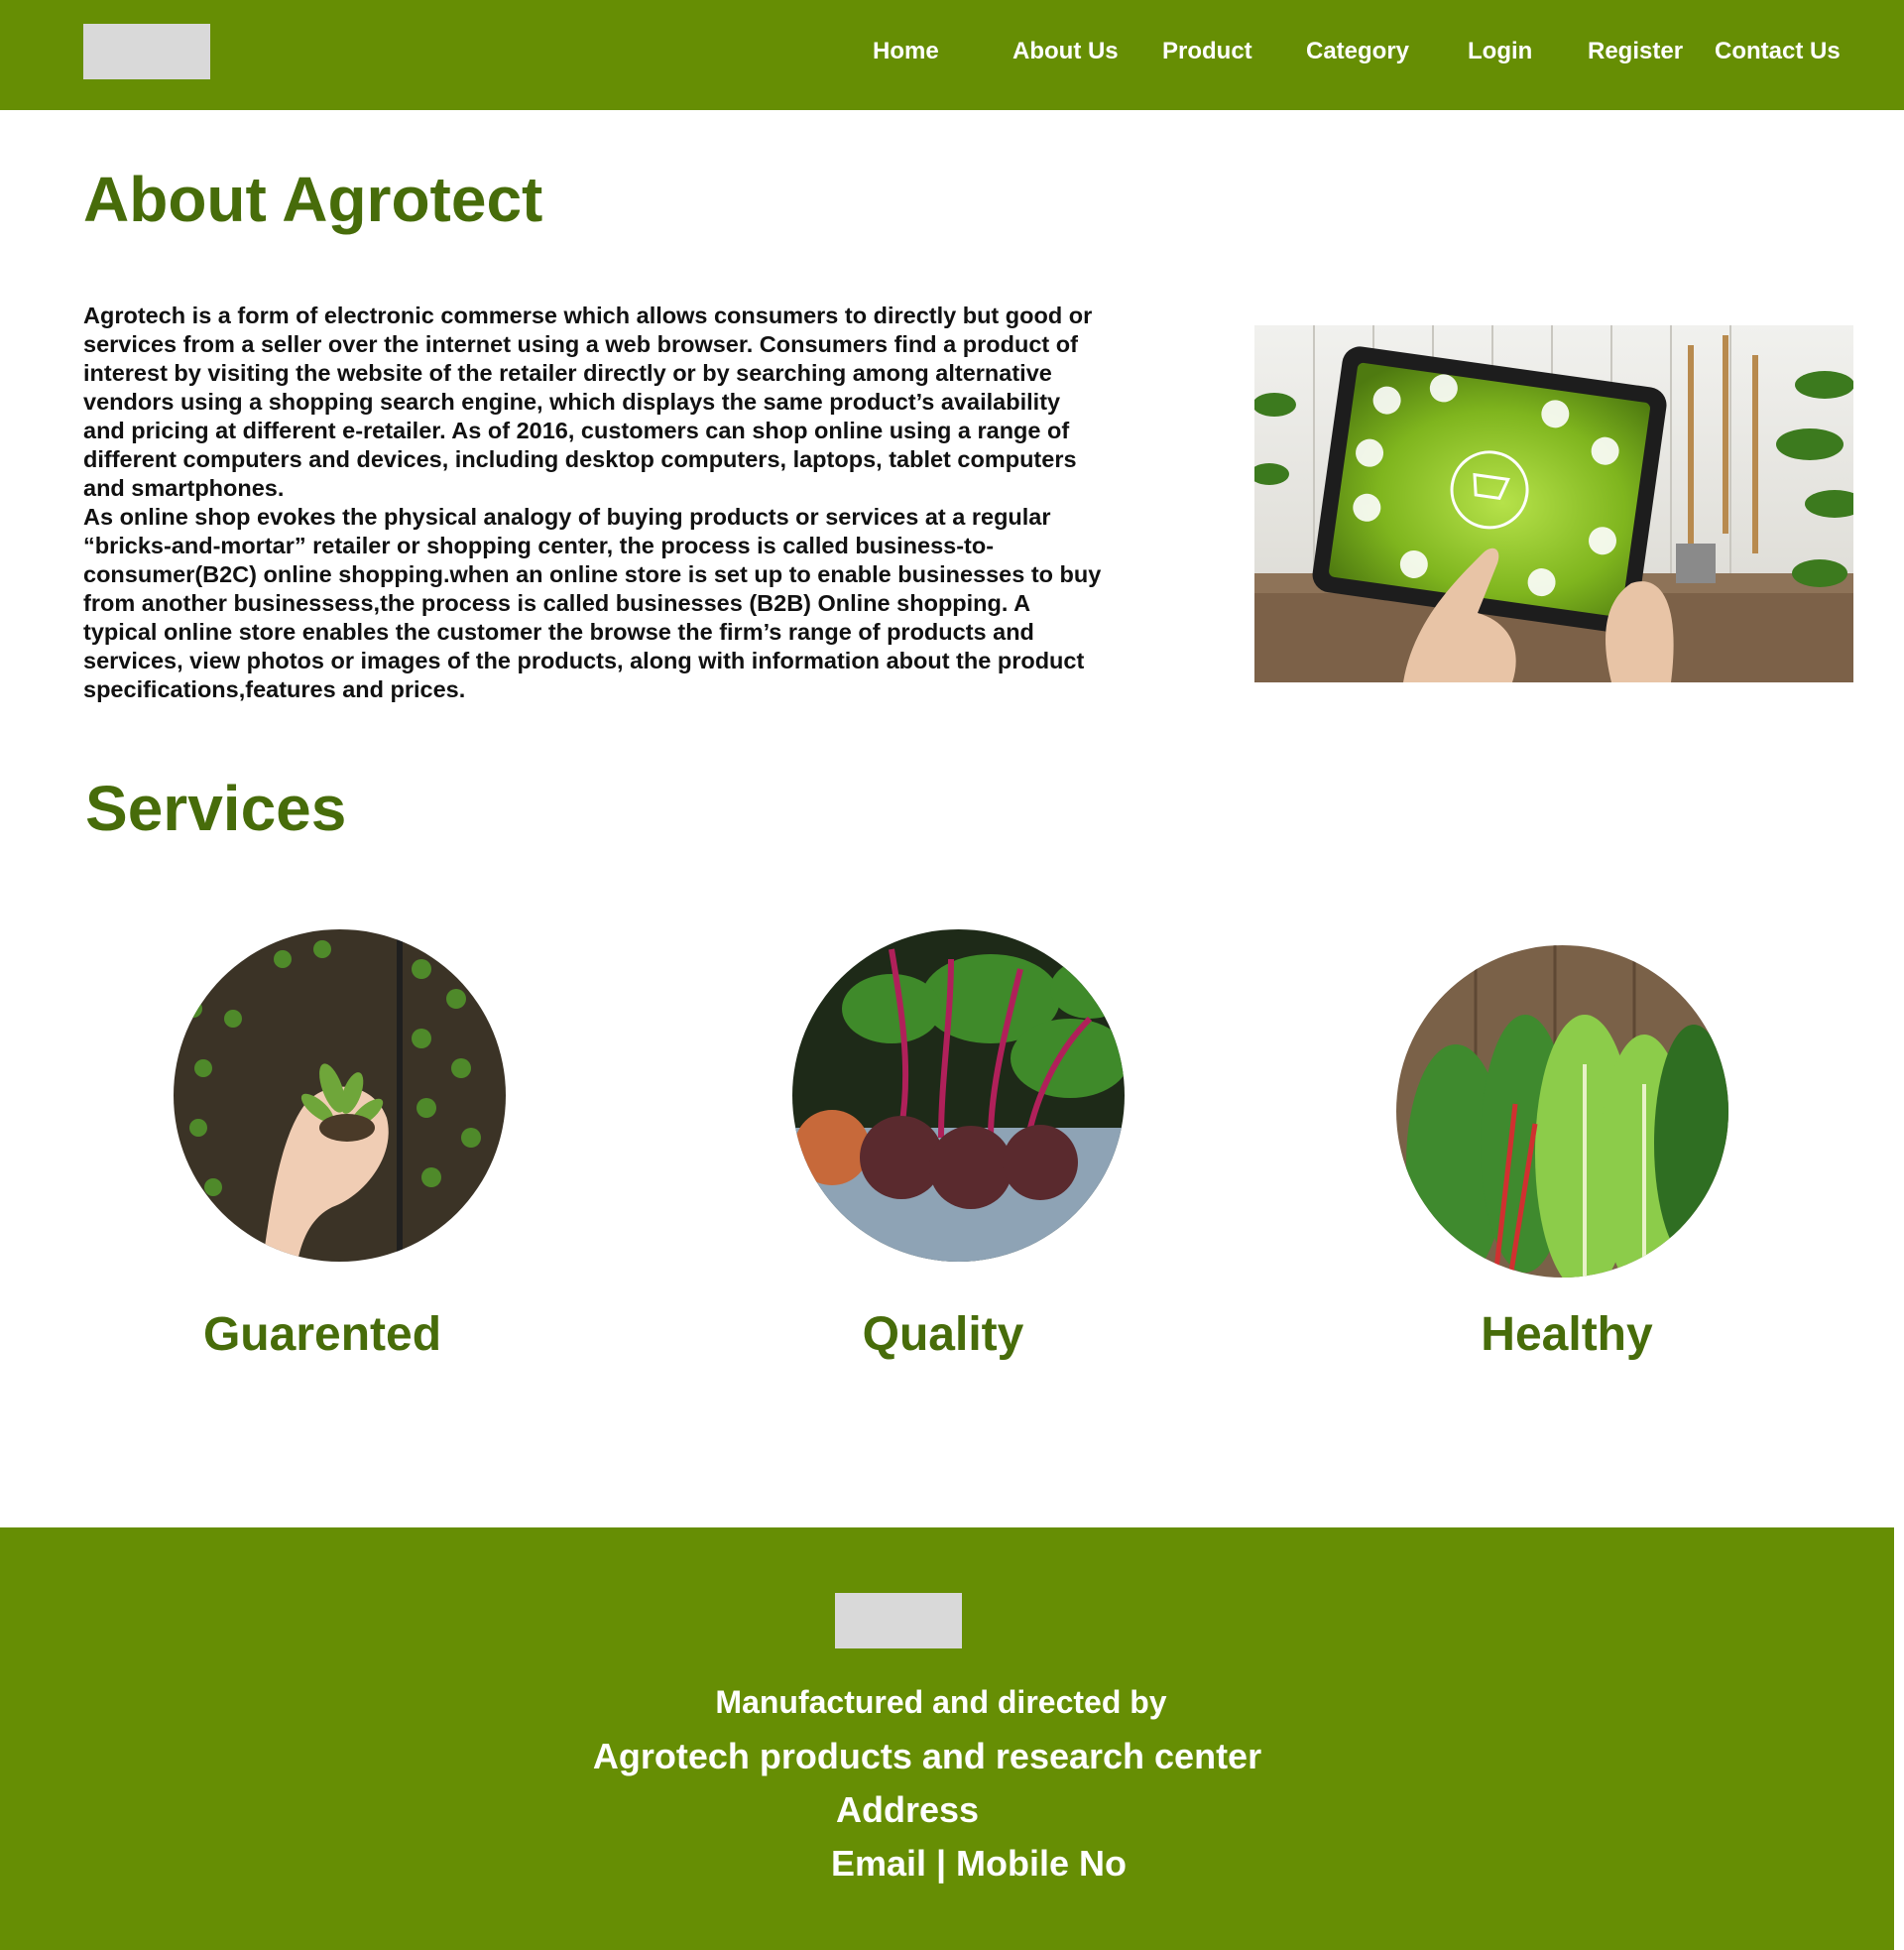 This screenshot has width=1904, height=1950. I want to click on service-label-guarented: Guarented, so click(322, 1335).